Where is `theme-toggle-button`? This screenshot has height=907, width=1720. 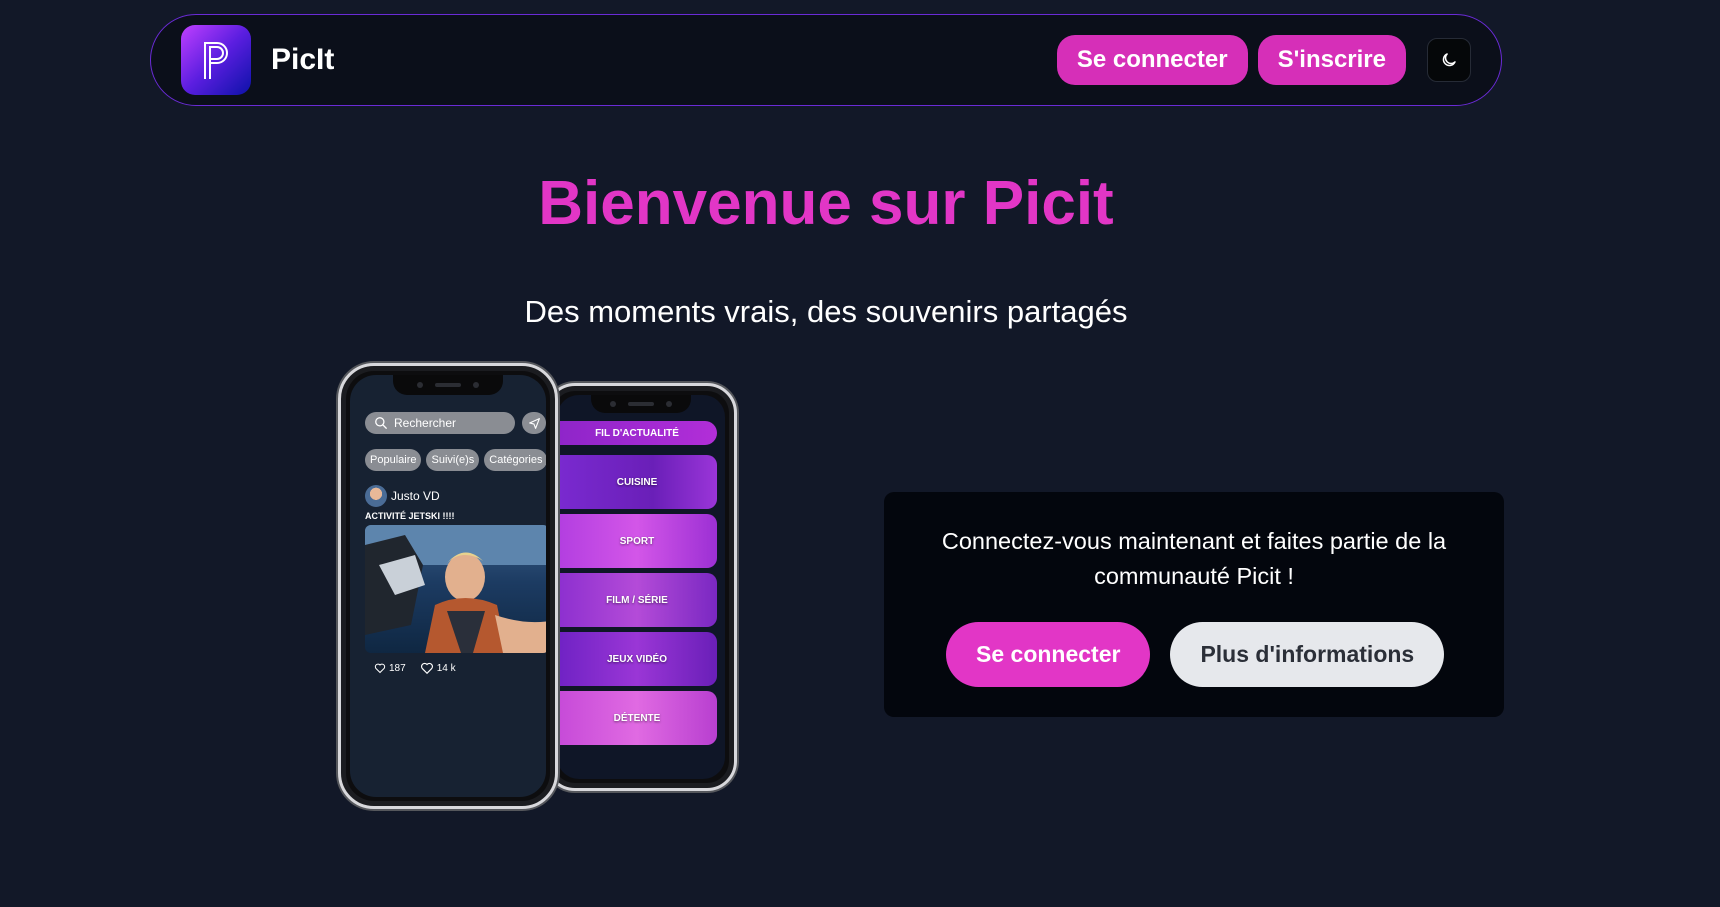
theme-toggle-button is located at coordinates (1449, 60).